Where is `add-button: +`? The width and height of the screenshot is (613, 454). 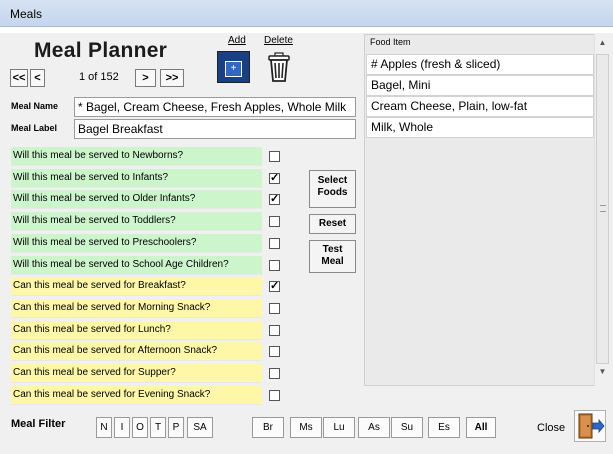 add-button: + is located at coordinates (233, 67).